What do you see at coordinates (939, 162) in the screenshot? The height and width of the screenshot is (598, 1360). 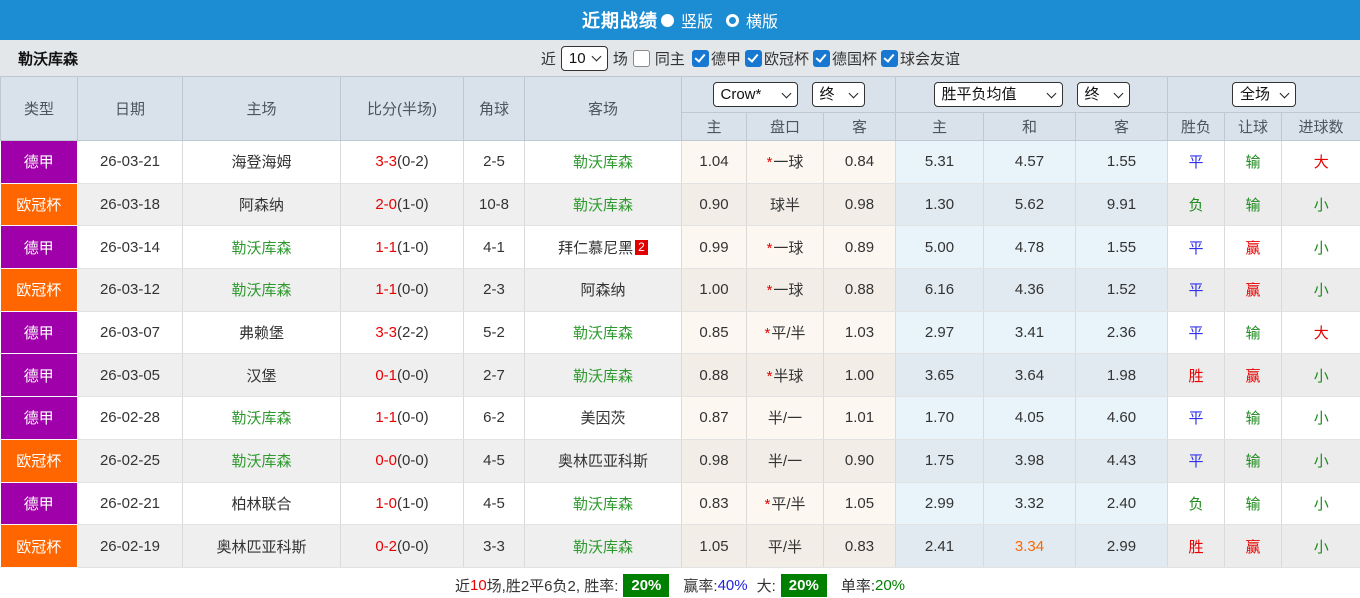 I see `avg-home: 5.31` at bounding box center [939, 162].